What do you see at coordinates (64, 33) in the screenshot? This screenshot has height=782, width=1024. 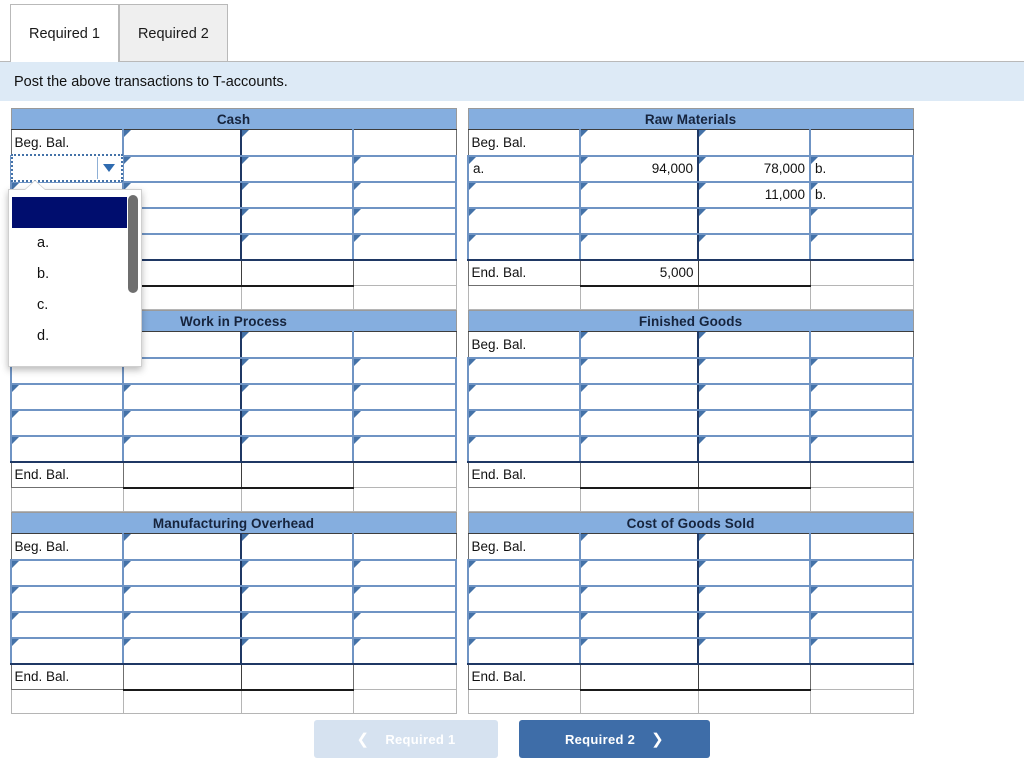 I see `tab-required-1: Required 1` at bounding box center [64, 33].